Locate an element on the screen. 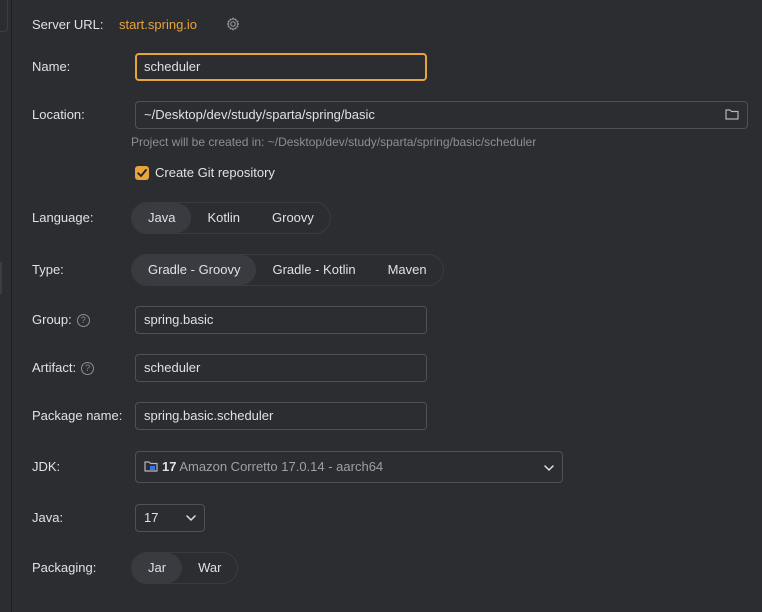 This screenshot has height=612, width=762. packaging-segmented-control: Jar War is located at coordinates (185, 568).